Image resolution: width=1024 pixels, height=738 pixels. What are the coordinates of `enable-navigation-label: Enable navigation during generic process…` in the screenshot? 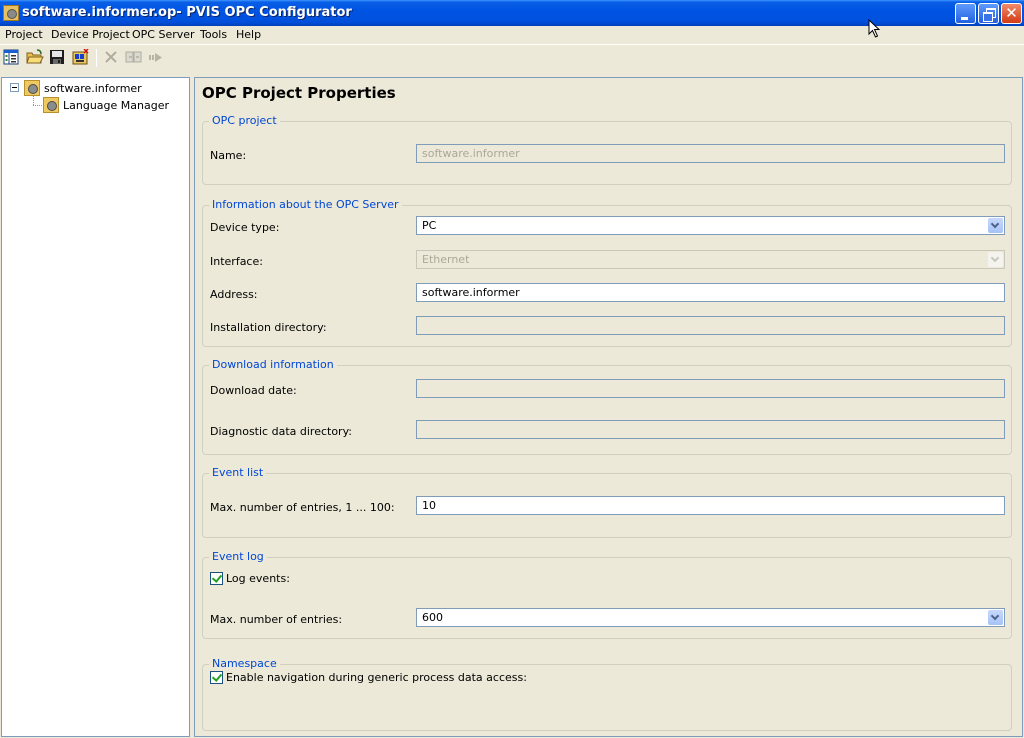 It's located at (376, 677).